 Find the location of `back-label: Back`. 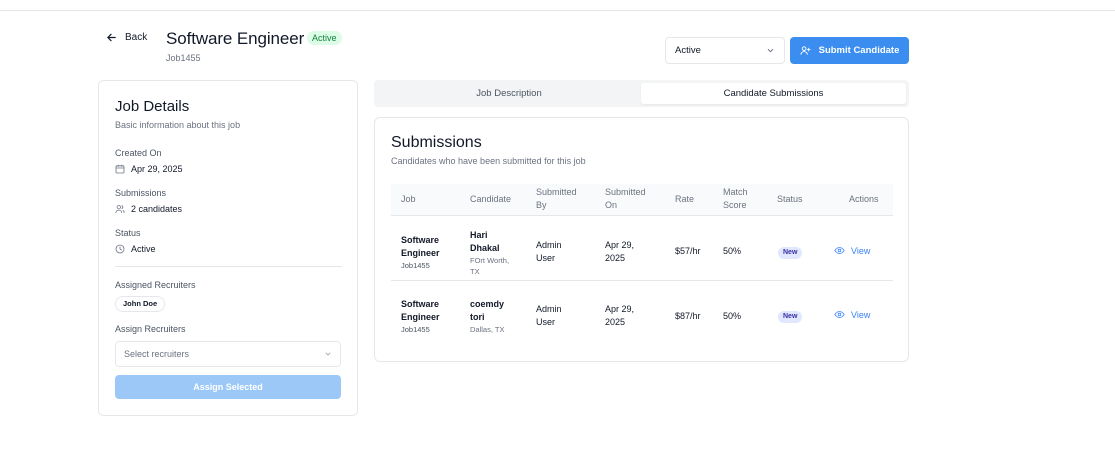

back-label: Back is located at coordinates (136, 37).